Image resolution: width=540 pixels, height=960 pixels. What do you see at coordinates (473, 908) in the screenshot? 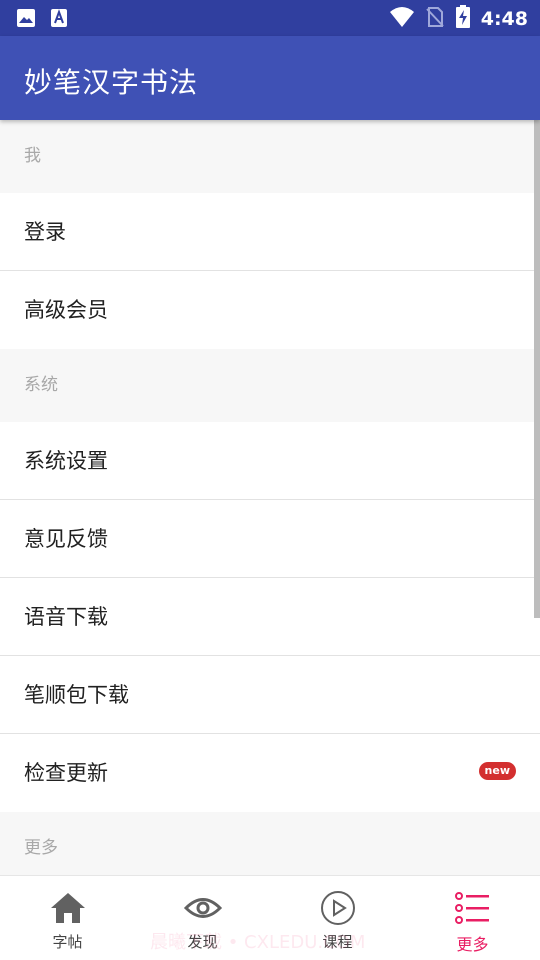
I see `list-icon` at bounding box center [473, 908].